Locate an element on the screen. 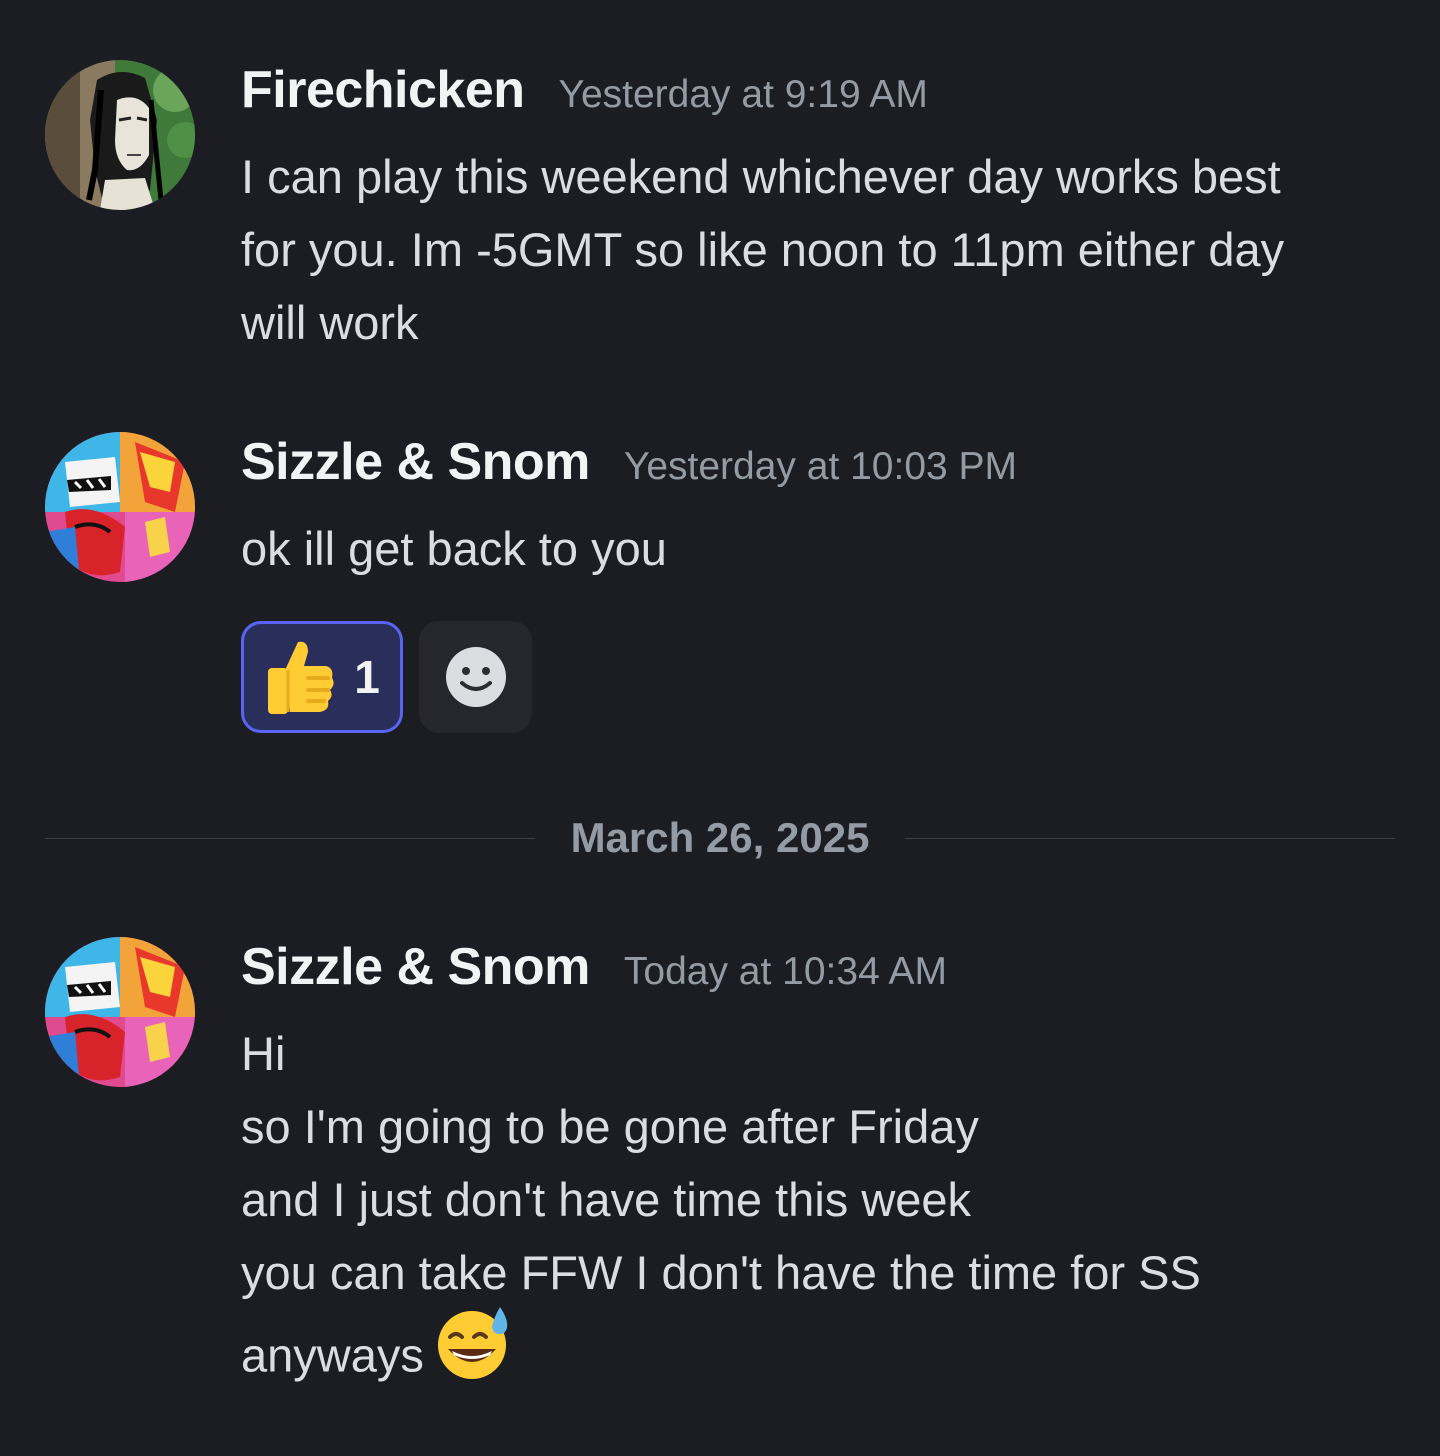 This screenshot has width=1440, height=1456. add-reaction-button is located at coordinates (475, 677).